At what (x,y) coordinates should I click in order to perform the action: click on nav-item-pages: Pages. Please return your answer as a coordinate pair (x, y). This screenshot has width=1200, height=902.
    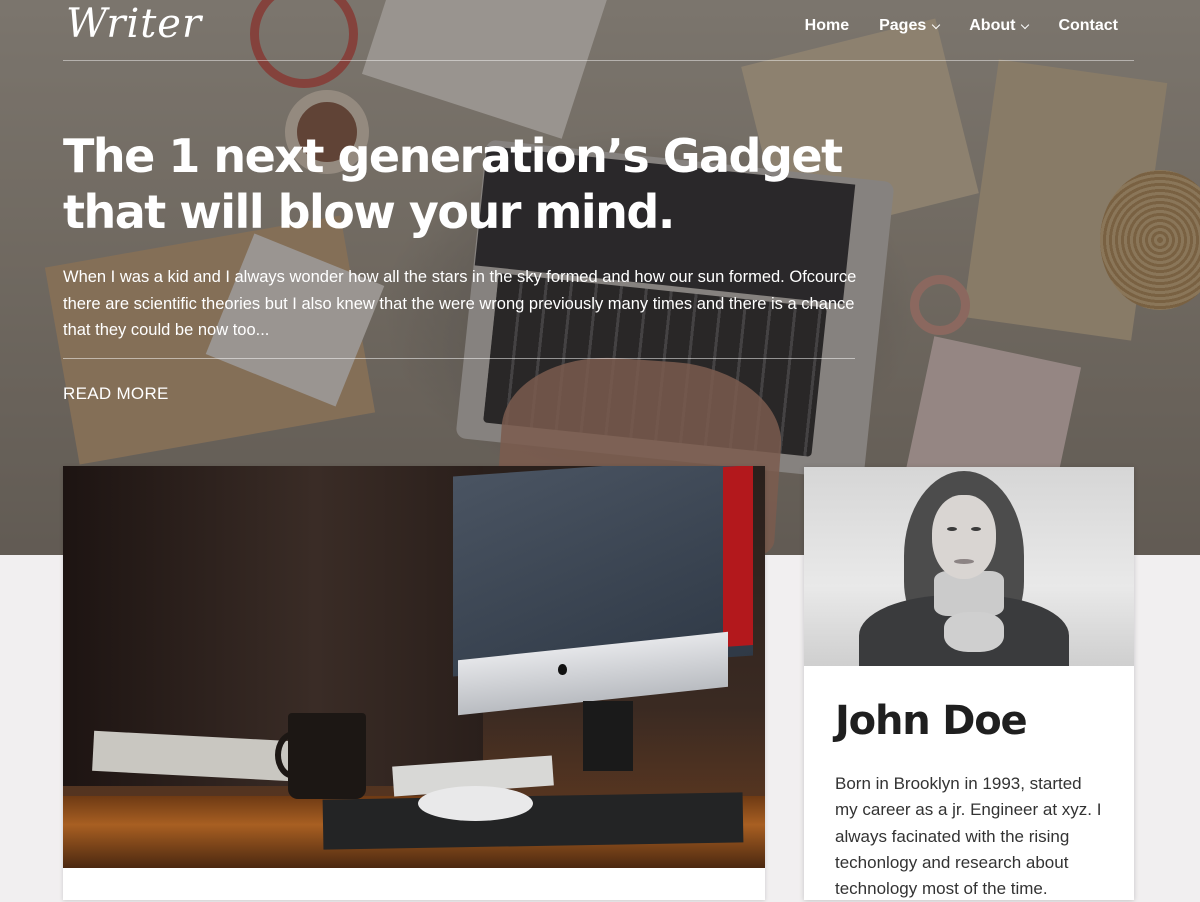
    Looking at the image, I should click on (910, 26).